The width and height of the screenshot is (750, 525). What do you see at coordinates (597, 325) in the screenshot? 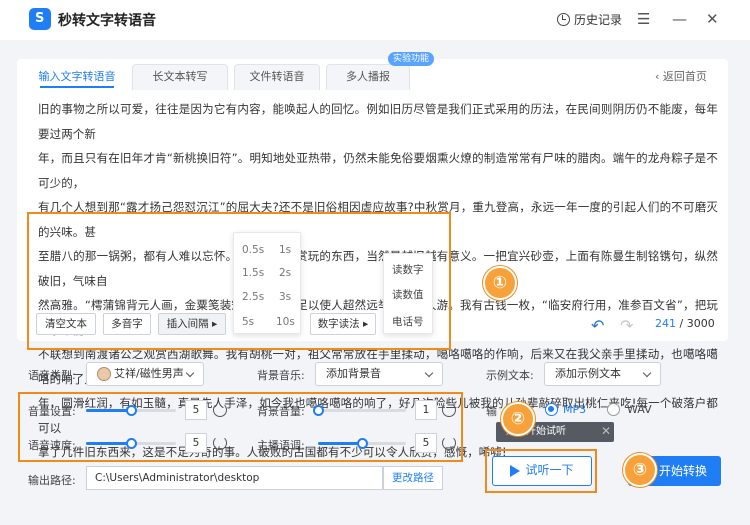
I see `undo-icon: ↶` at bounding box center [597, 325].